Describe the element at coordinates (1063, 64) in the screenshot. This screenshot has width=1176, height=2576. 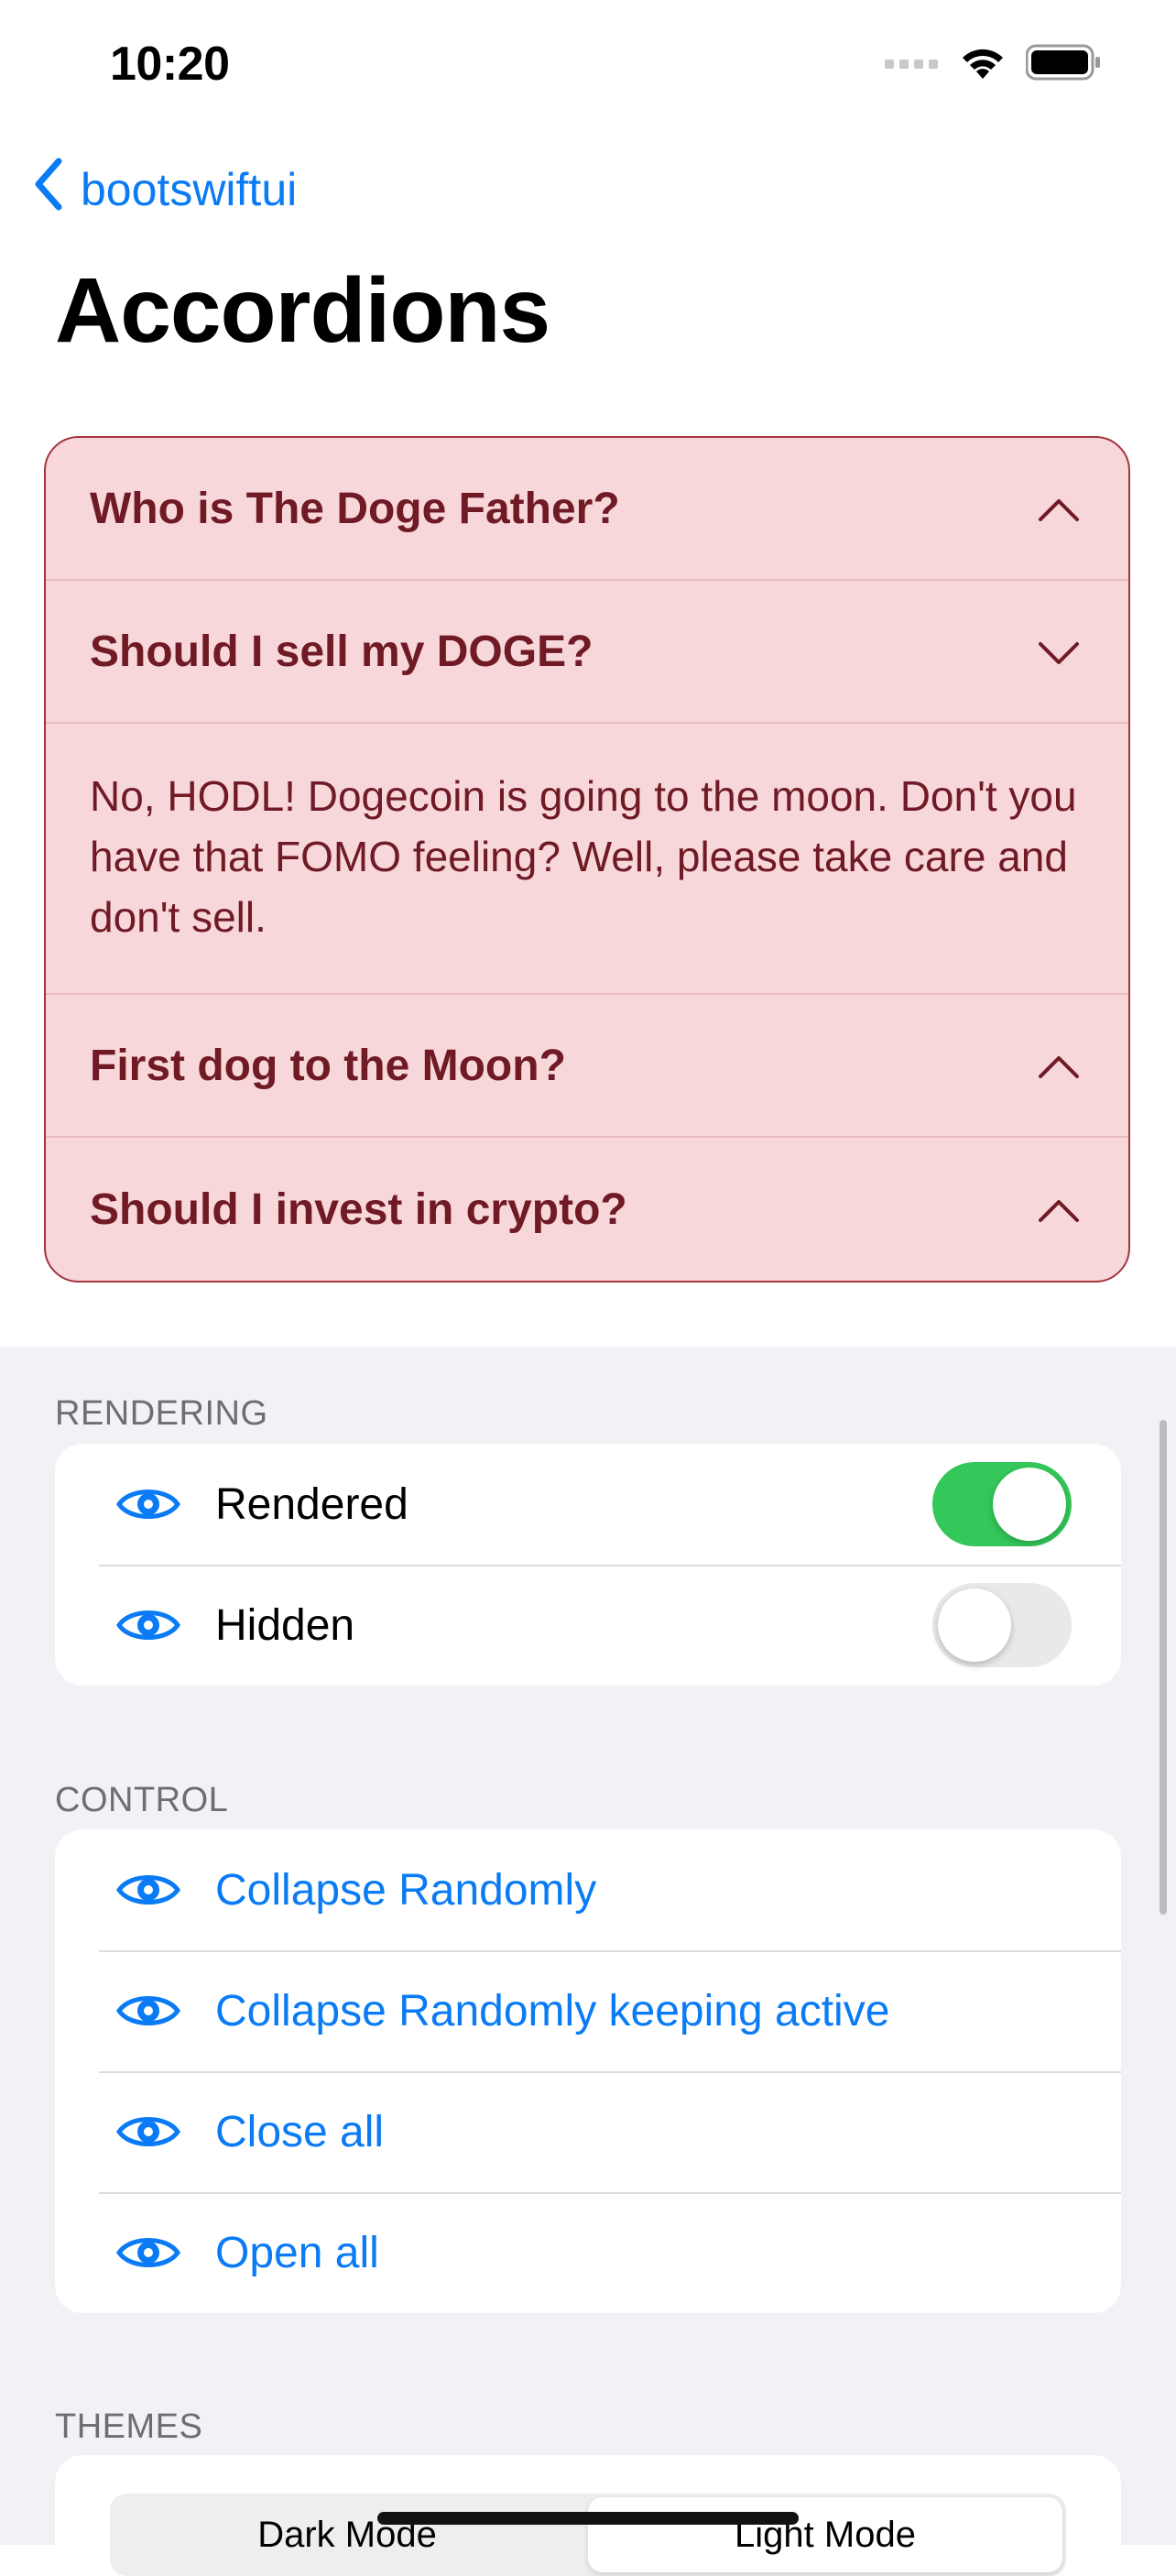
I see `battery-icon` at that location.